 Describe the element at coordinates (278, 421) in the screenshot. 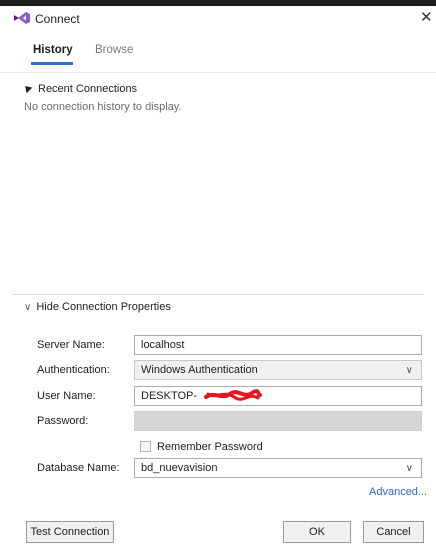

I see `password-input` at that location.